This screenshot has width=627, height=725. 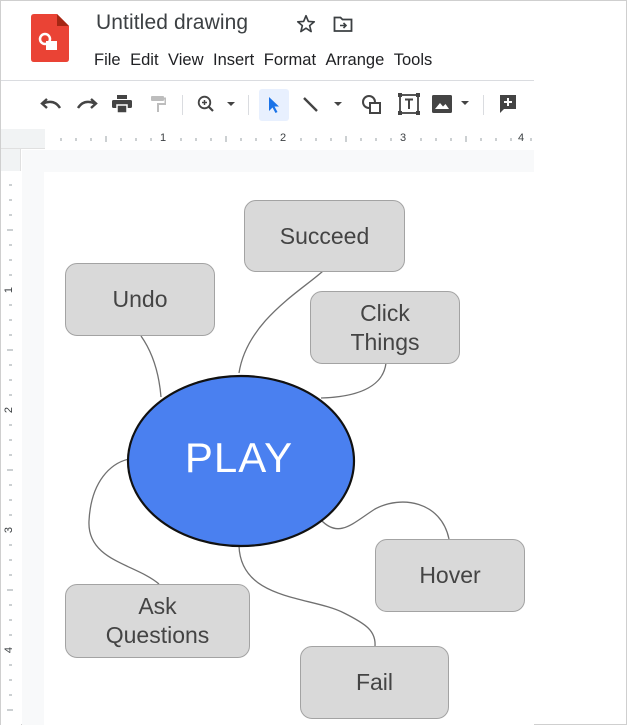 I want to click on node-hover: Hover, so click(x=450, y=575).